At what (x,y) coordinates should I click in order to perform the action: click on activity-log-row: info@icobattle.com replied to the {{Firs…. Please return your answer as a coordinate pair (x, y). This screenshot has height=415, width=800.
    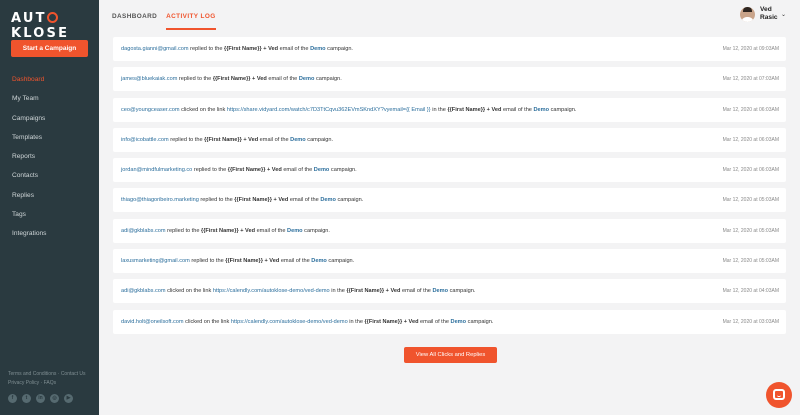
    Looking at the image, I should click on (449, 139).